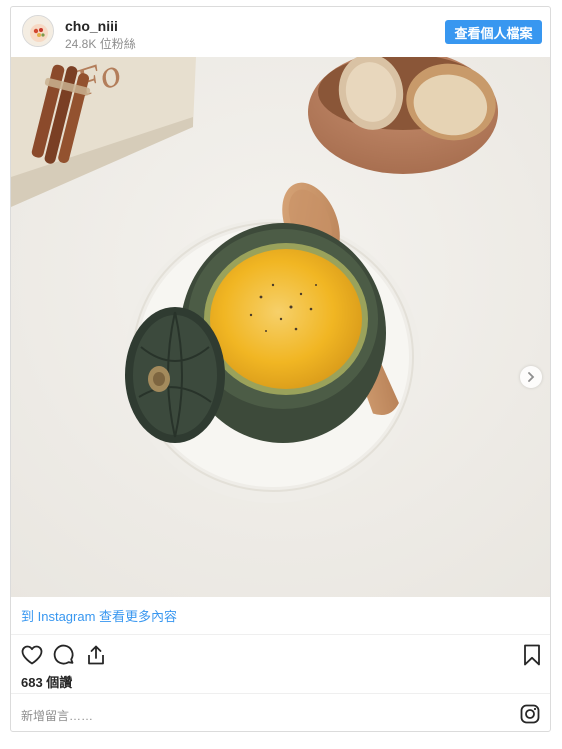  I want to click on next-photo-button, so click(531, 377).